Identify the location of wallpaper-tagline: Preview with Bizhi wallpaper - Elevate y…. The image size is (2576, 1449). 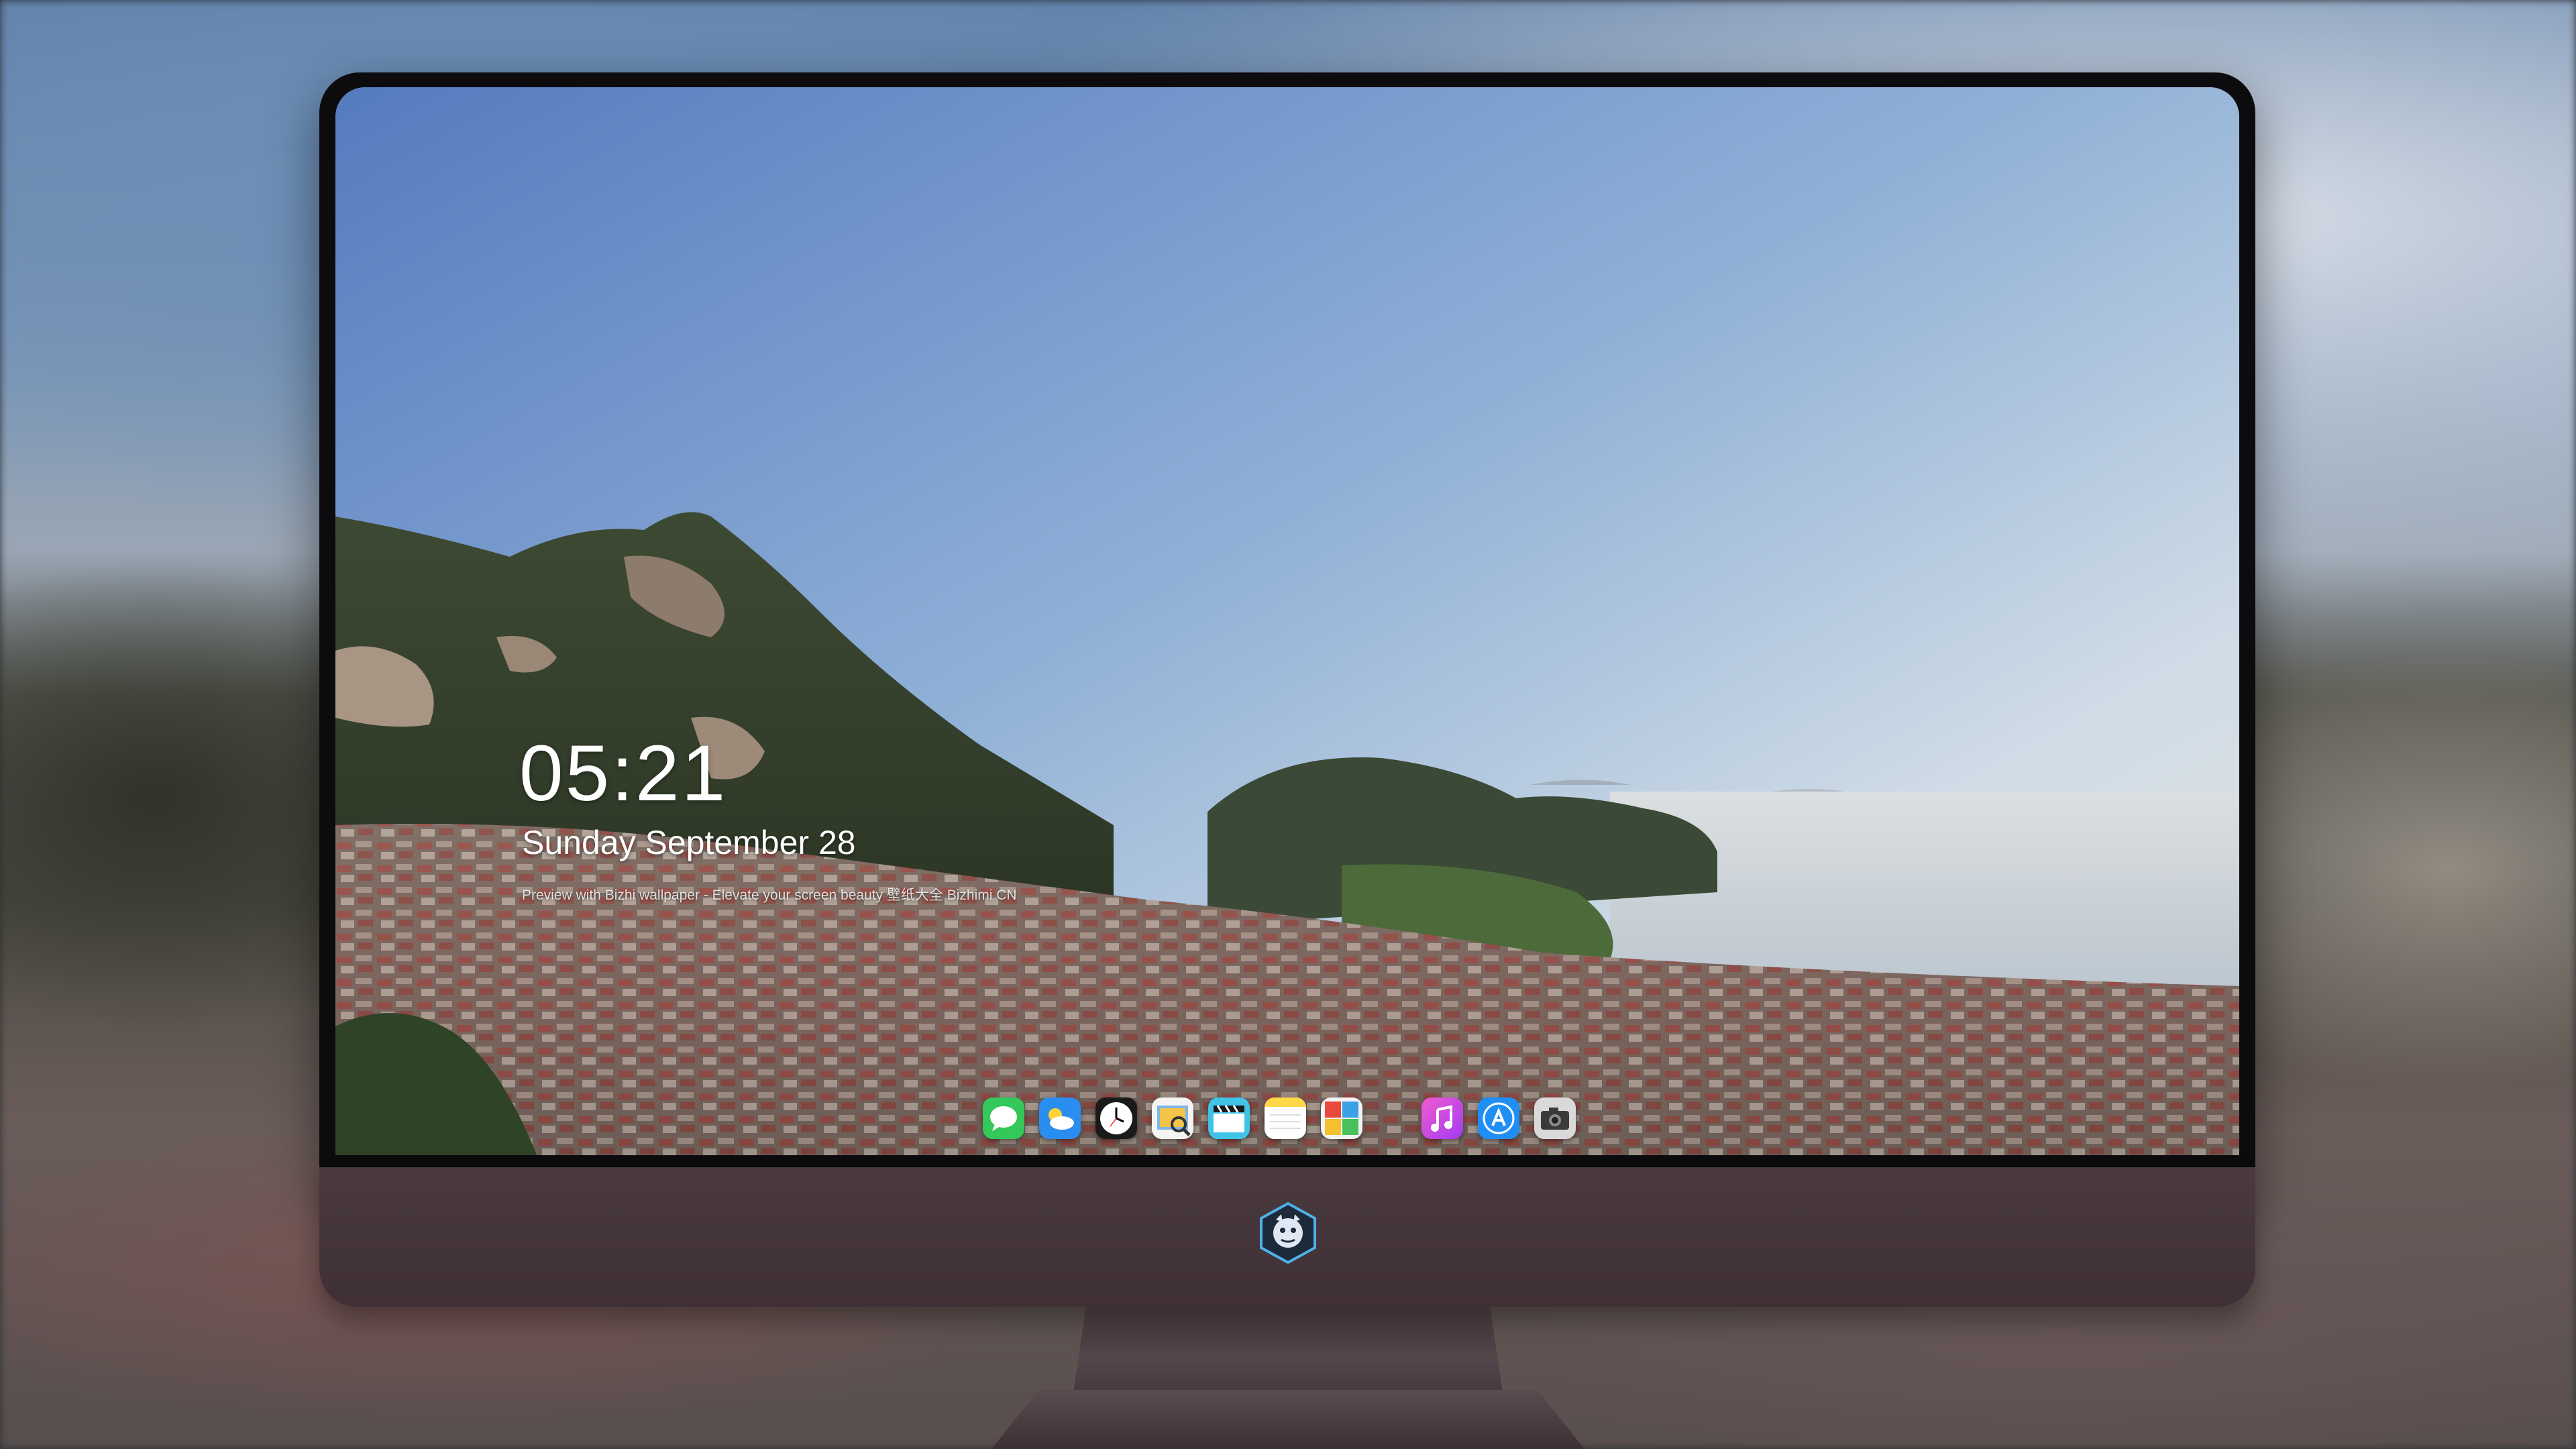
(769, 895).